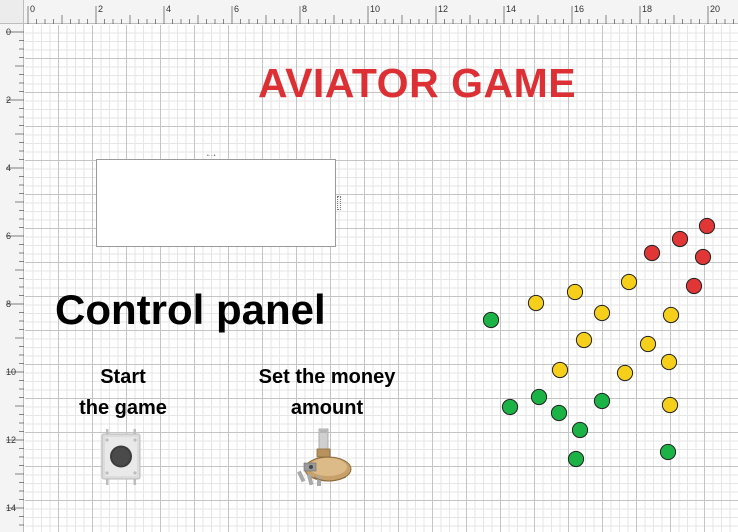 Image resolution: width=738 pixels, height=532 pixels. Describe the element at coordinates (599, 342) in the screenshot. I see `led-field` at that location.